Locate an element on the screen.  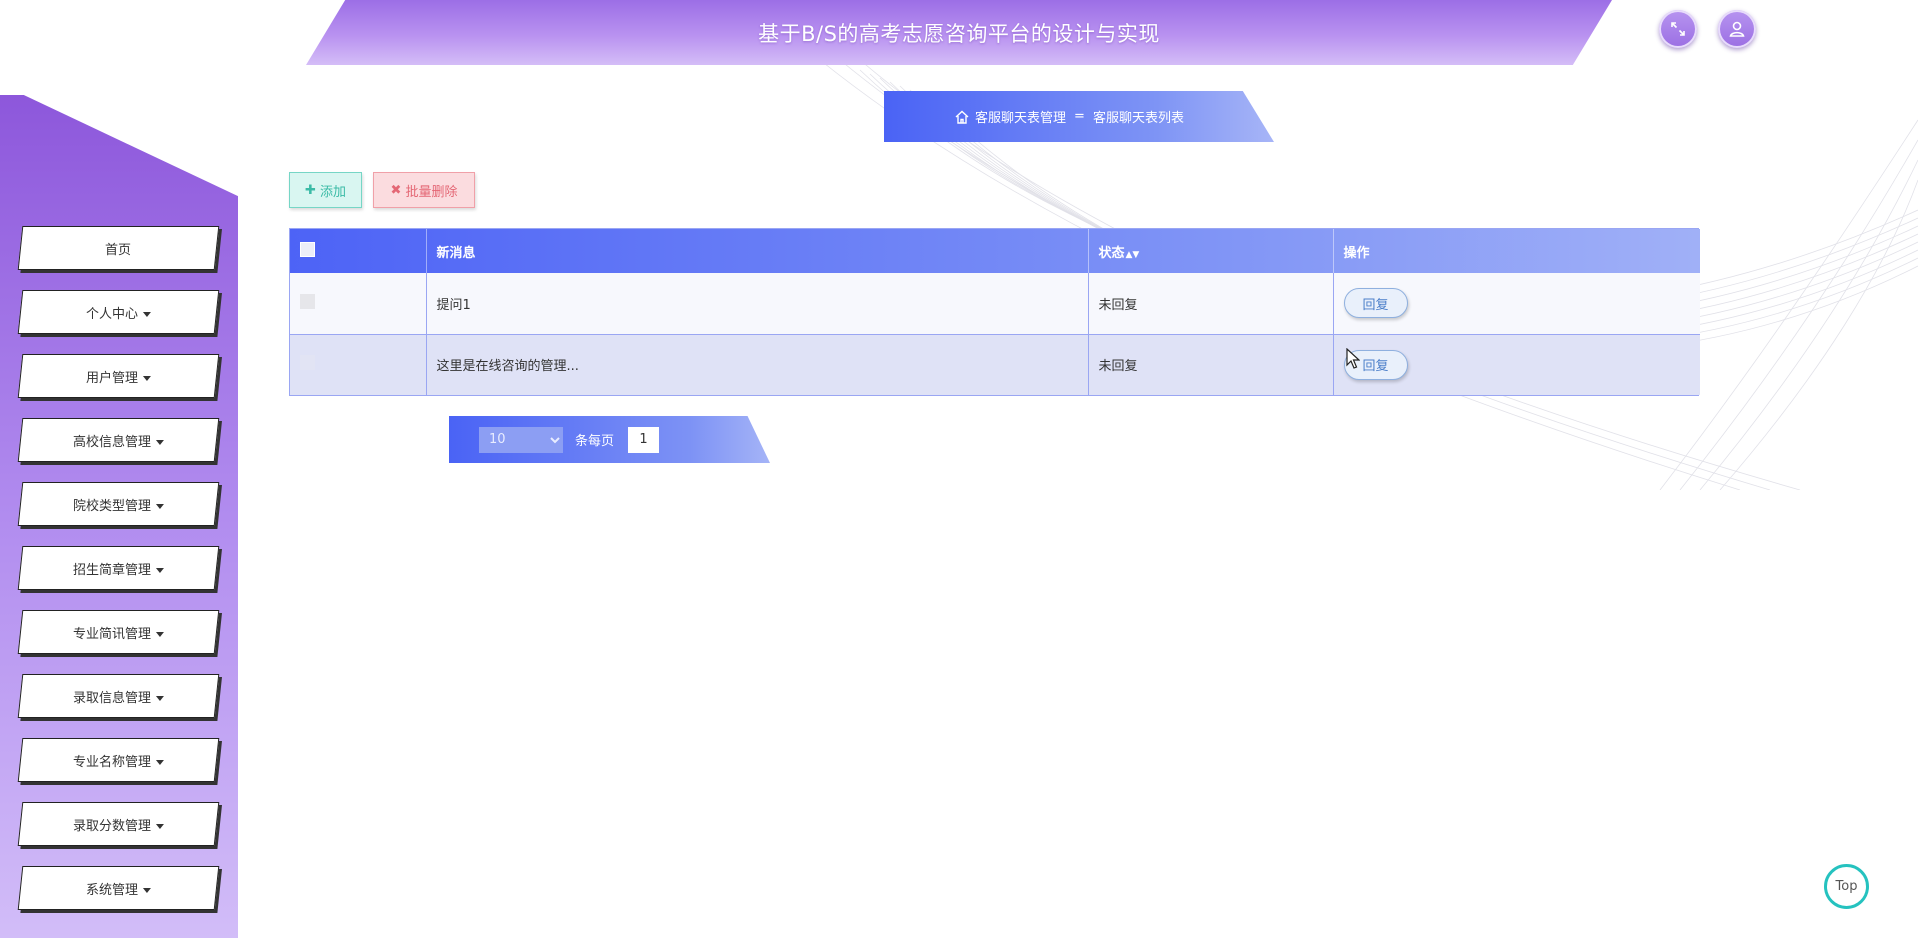
sidebar-item-major-name: 专业名称管理 is located at coordinates (118, 760).